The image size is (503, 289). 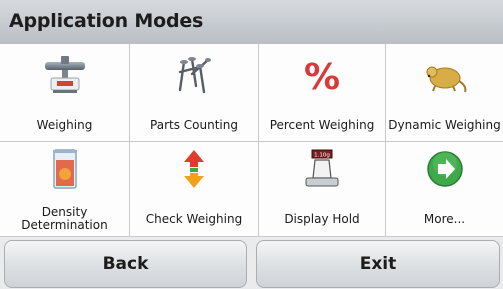 I want to click on back-button: Back, so click(x=125, y=264).